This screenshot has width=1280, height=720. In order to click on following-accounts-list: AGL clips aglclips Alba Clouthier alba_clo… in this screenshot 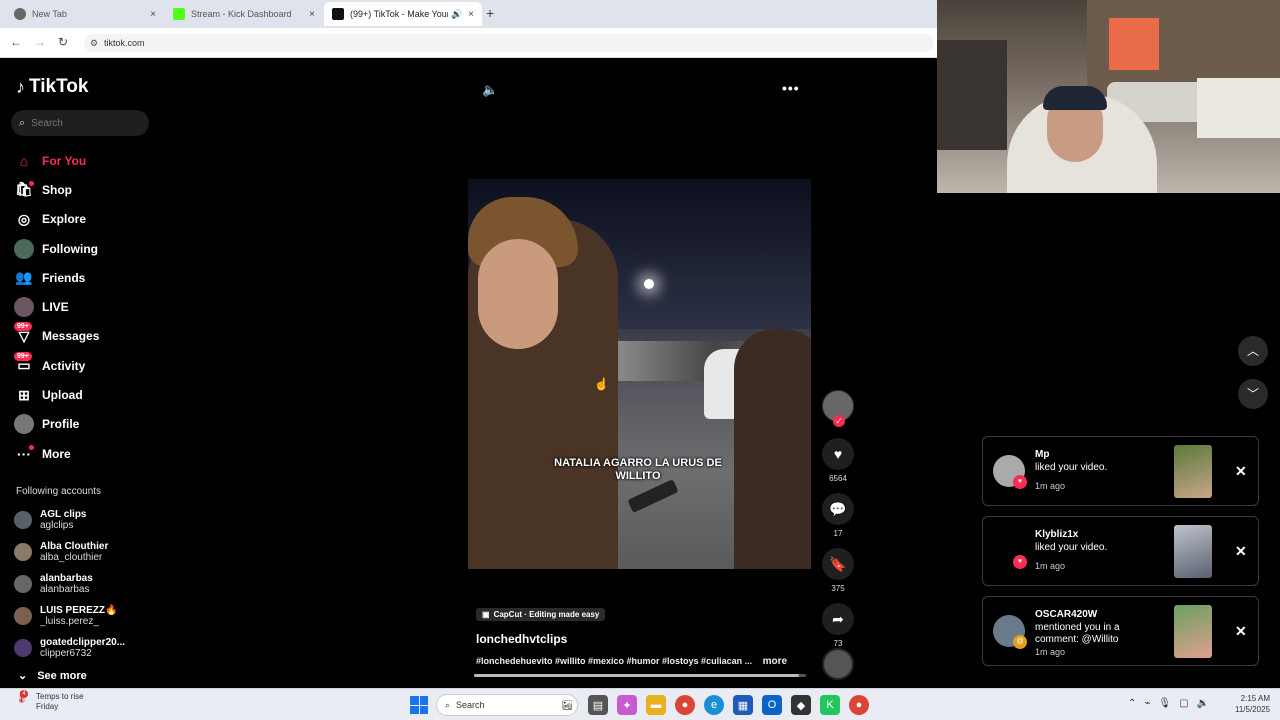, I will do `click(69, 584)`.